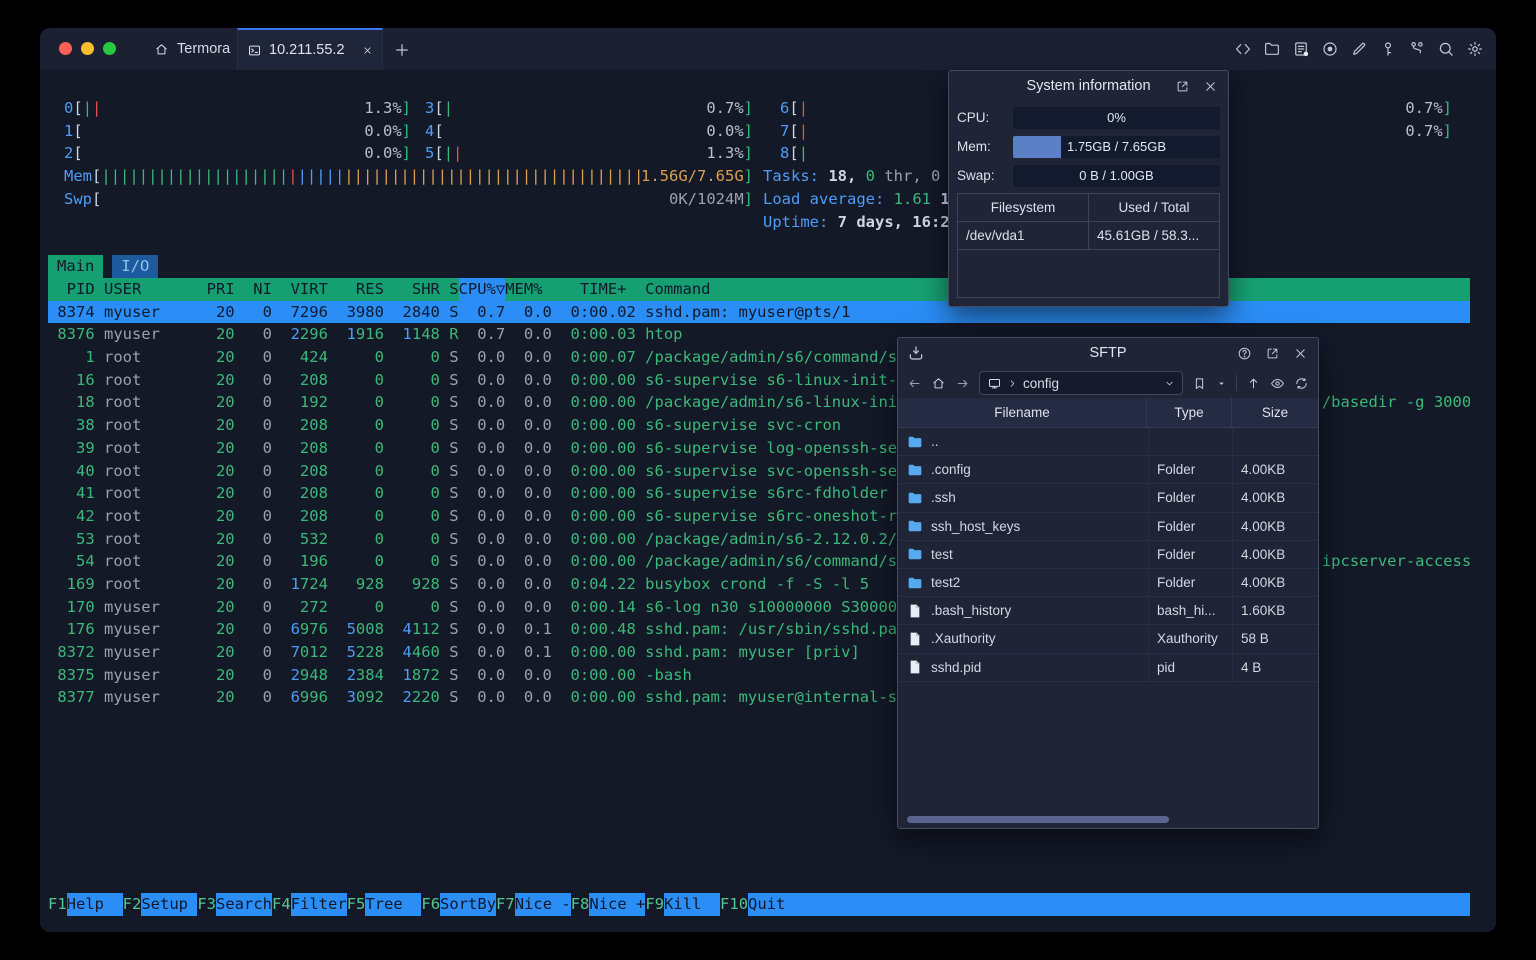 Image resolution: width=1536 pixels, height=960 pixels. I want to click on file-row: .config Folder 4.00KB, so click(1108, 470).